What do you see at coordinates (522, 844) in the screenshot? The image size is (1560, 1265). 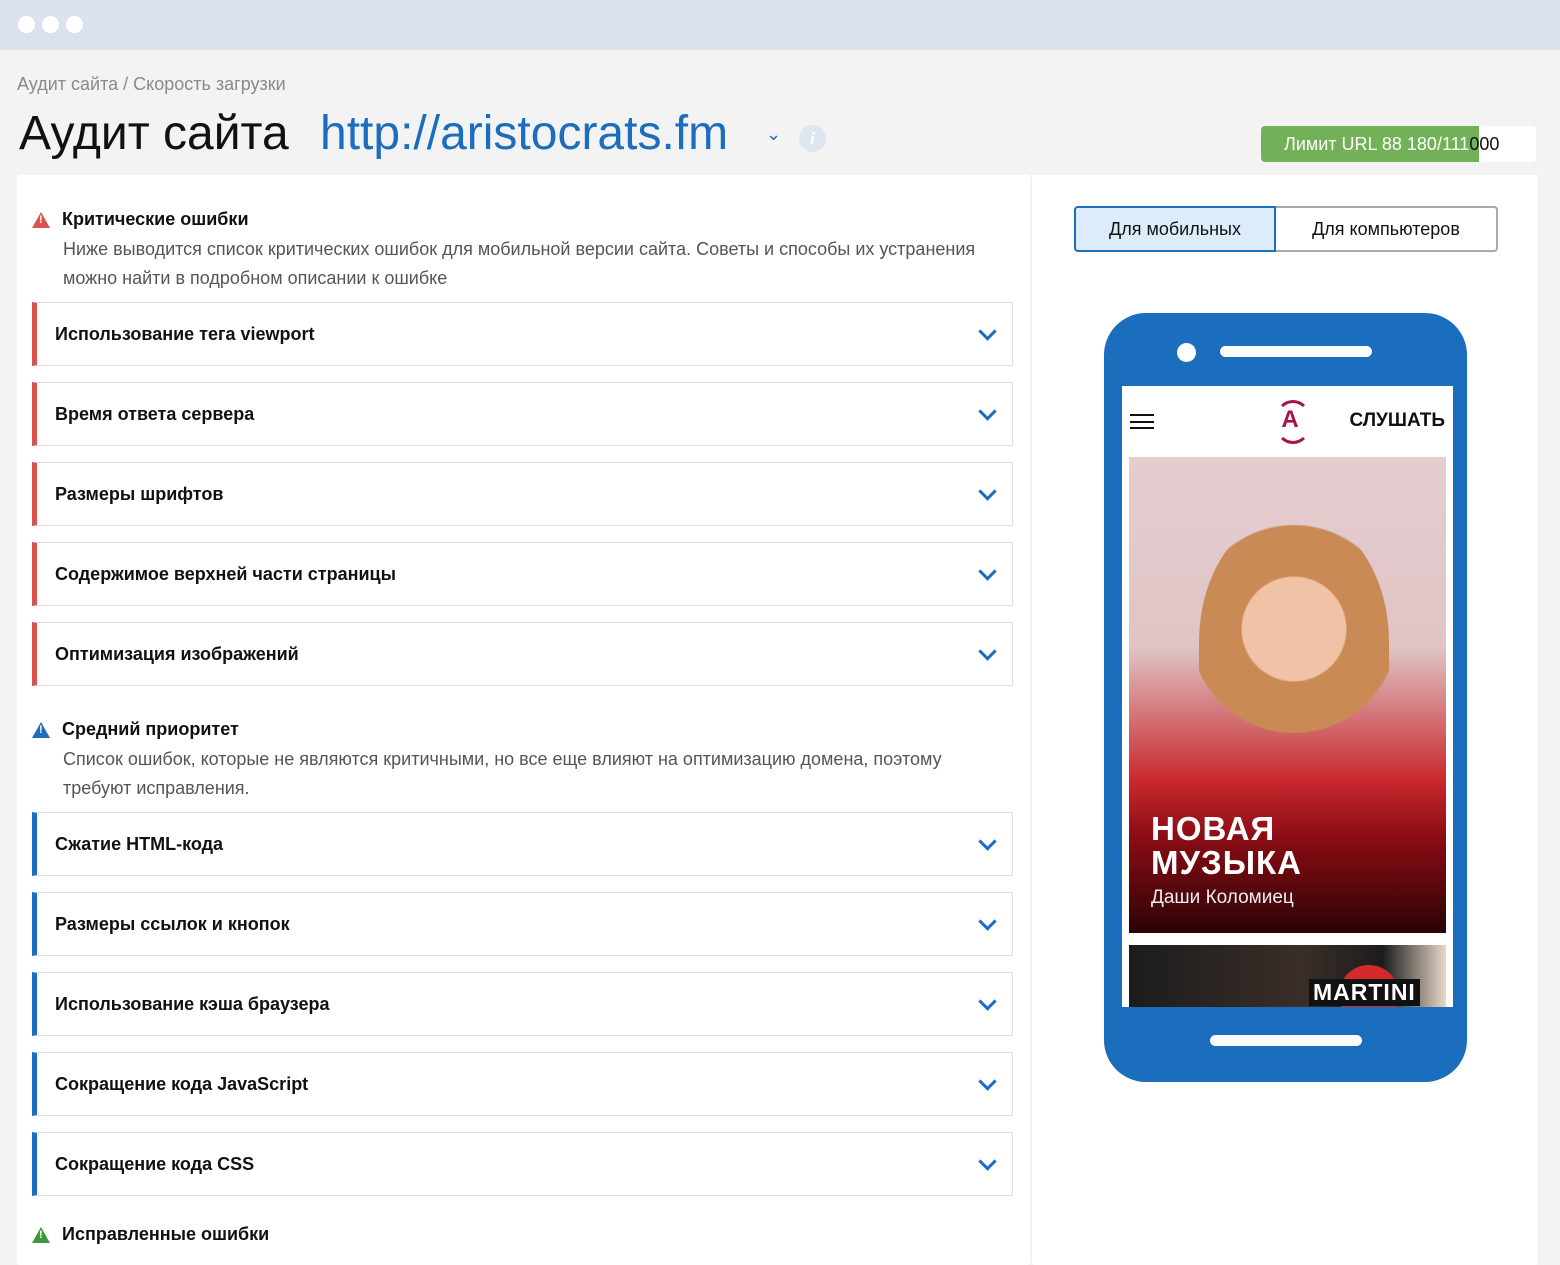 I see `error-accordion-item: Сжатие HTML-кода` at bounding box center [522, 844].